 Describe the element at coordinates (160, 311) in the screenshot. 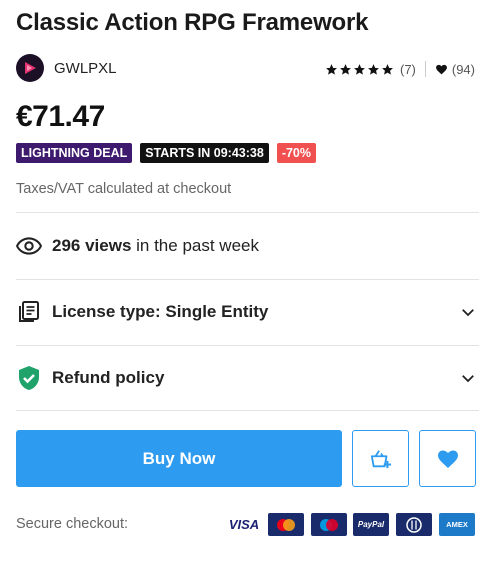

I see `license-label: License type: Single Entity` at that location.